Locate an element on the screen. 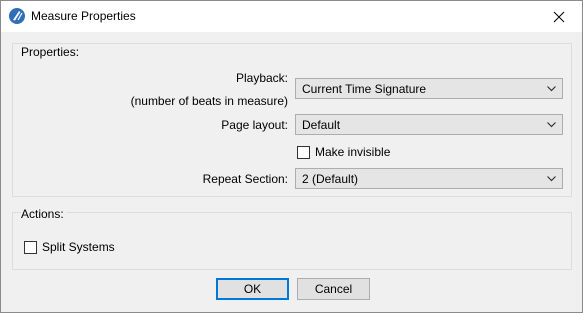 The image size is (583, 313). playback-select-value: Current Time Signature is located at coordinates (364, 88).